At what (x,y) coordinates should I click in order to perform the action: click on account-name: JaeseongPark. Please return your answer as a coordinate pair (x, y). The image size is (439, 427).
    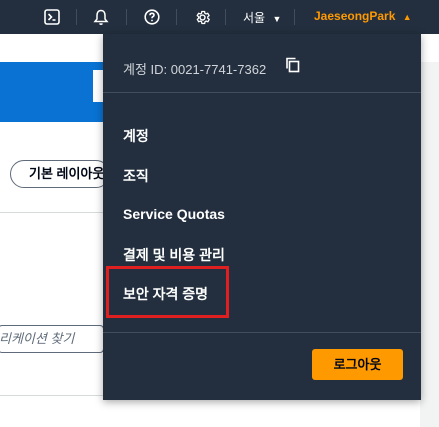
    Looking at the image, I should click on (355, 16).